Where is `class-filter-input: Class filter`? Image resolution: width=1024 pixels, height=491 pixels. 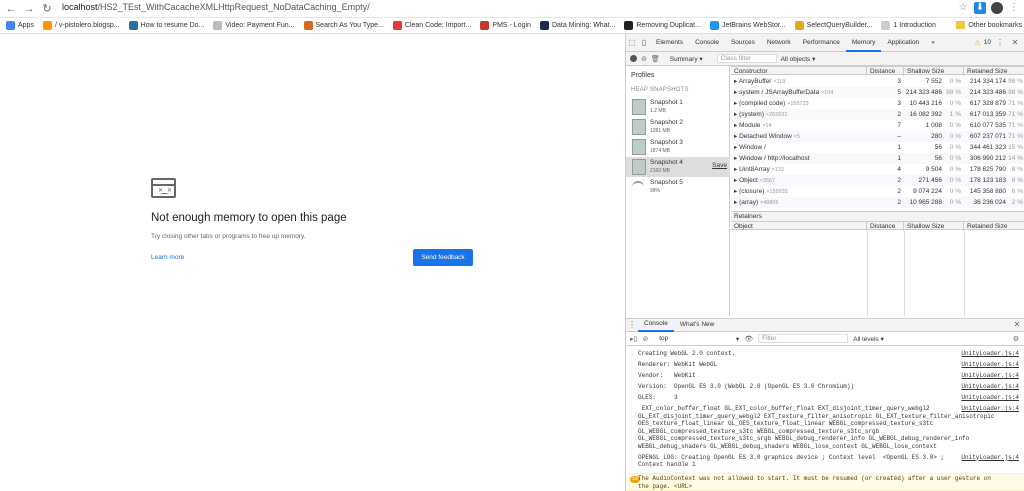
class-filter-input: Class filter is located at coordinates (746, 58).